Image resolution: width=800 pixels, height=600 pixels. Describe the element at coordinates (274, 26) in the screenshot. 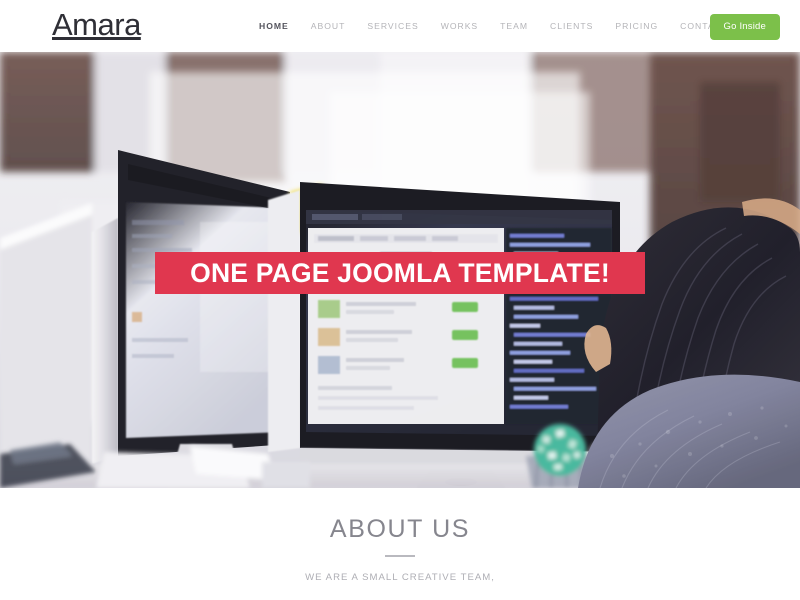

I see `nav-item-home: HOME` at that location.